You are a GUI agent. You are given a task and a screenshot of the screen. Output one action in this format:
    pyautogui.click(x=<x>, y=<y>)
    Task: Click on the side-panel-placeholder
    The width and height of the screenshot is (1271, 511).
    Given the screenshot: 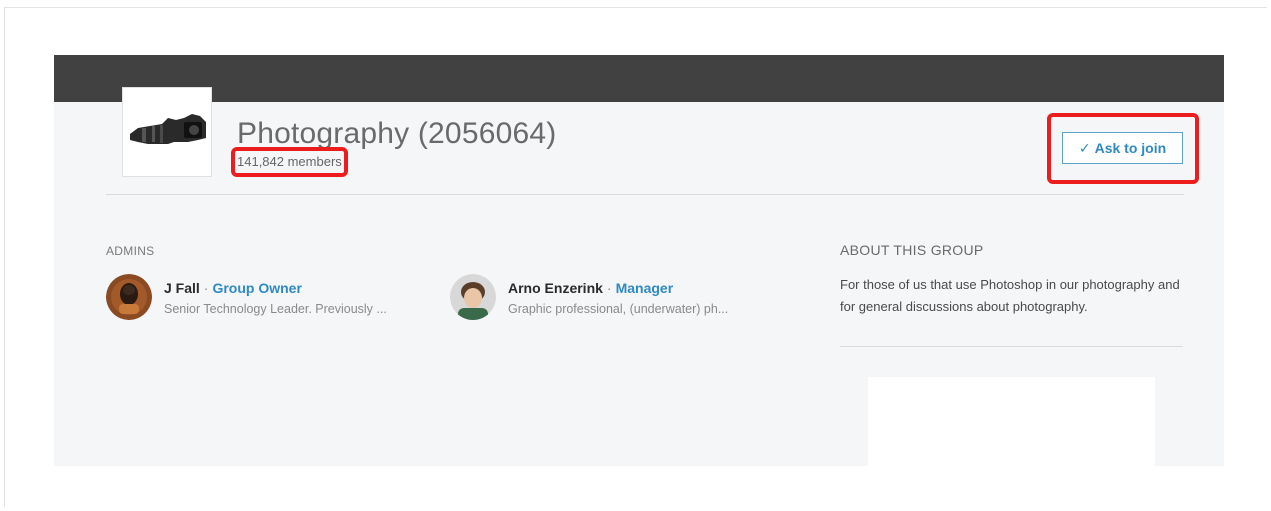 What is the action you would take?
    pyautogui.click(x=1011, y=421)
    